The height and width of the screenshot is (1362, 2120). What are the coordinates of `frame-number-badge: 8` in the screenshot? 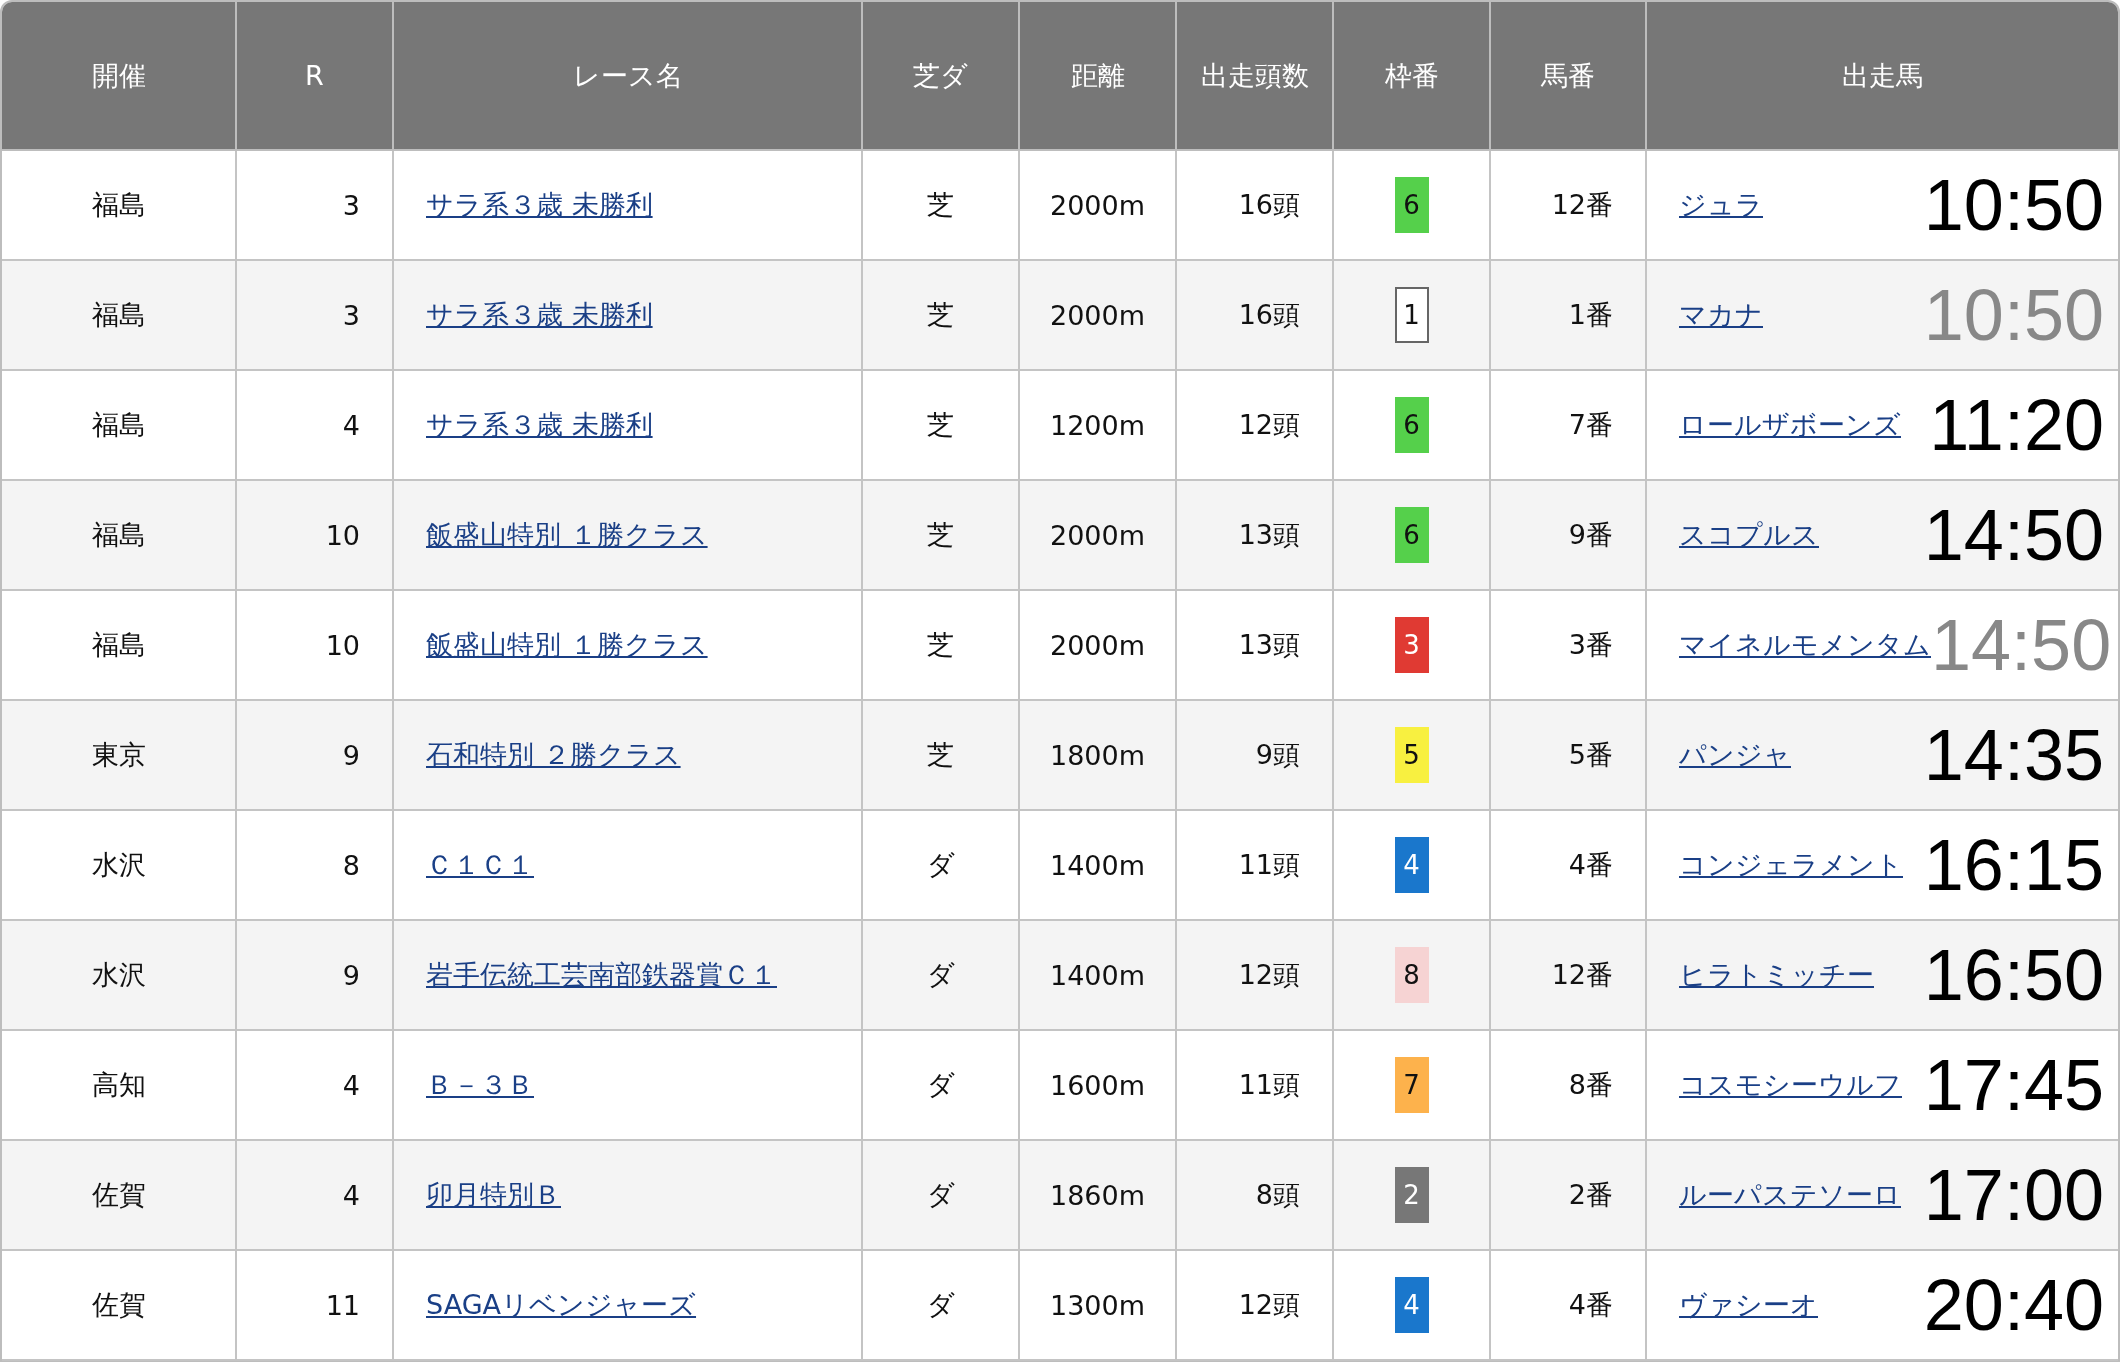 It's located at (1411, 975).